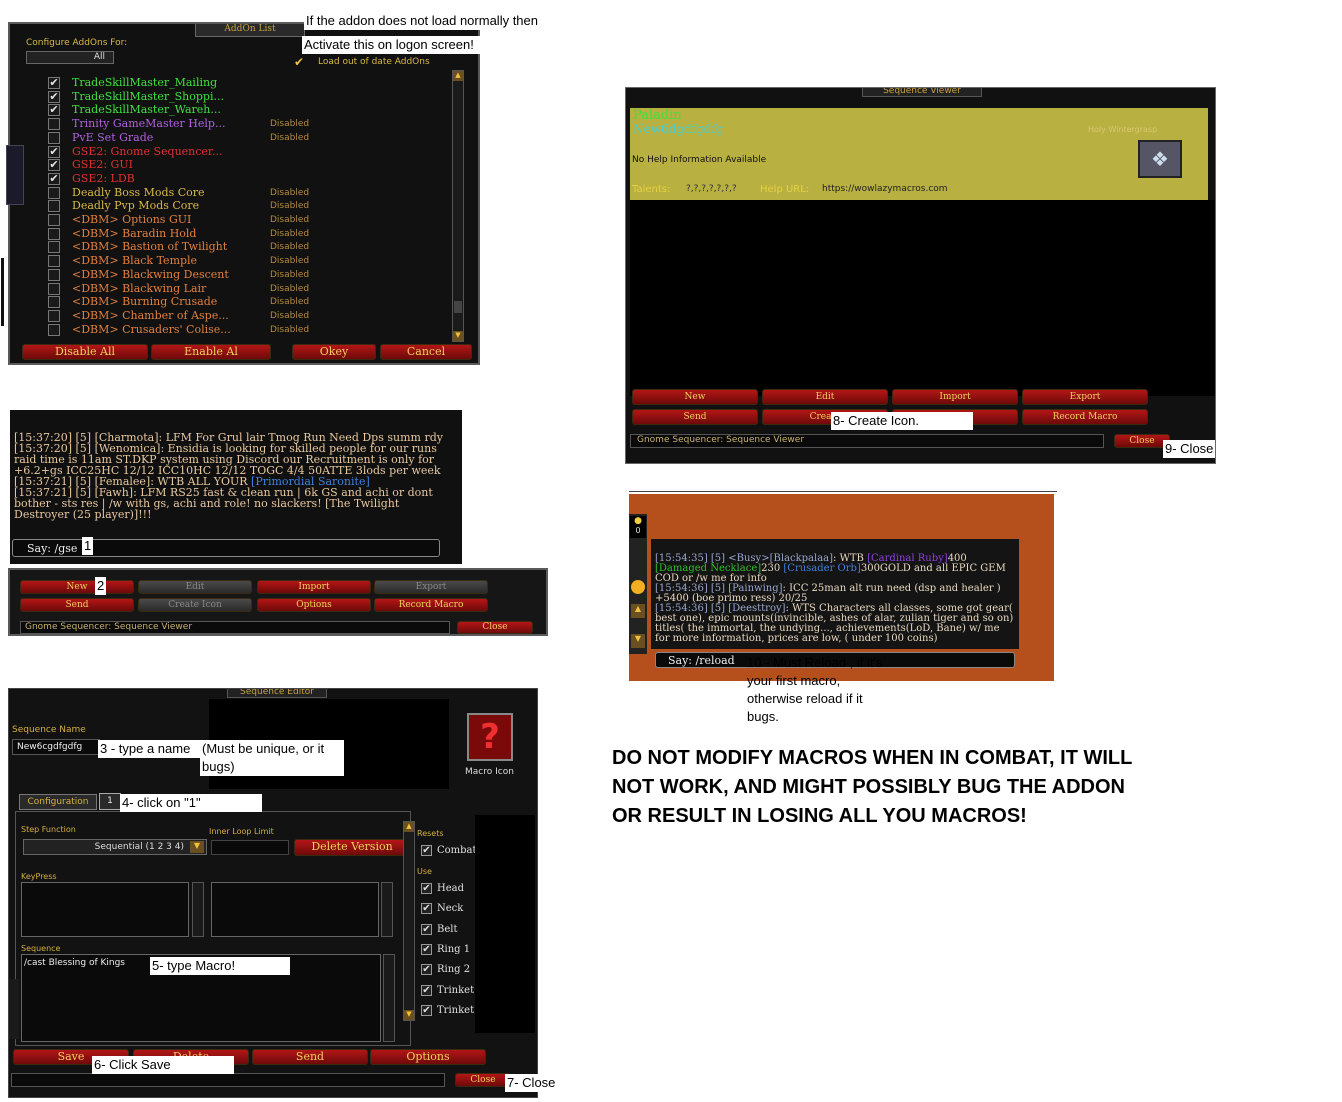 The height and width of the screenshot is (1102, 1342). Describe the element at coordinates (226, 548) in the screenshot. I see `chat1-input: Say: /gse` at that location.